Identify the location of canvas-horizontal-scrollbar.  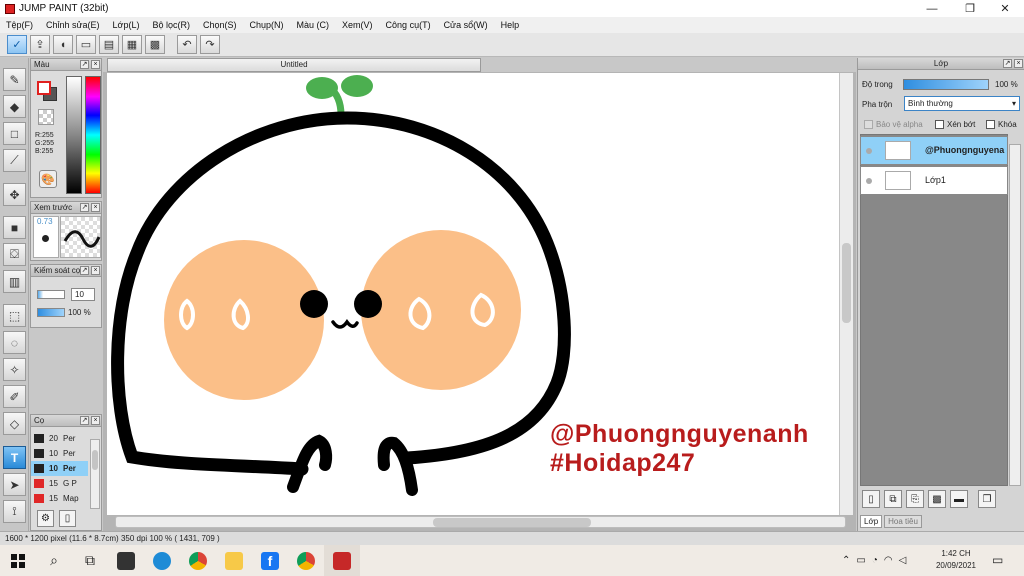
(480, 522).